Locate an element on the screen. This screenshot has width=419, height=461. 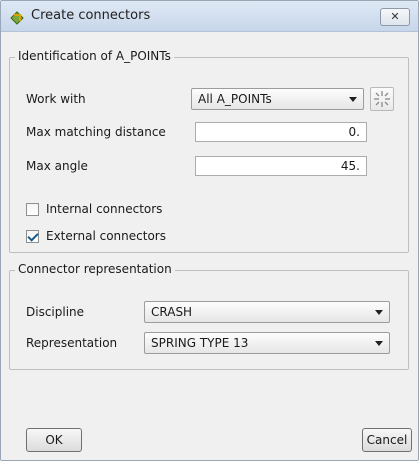
close-button: ✕ is located at coordinates (395, 17).